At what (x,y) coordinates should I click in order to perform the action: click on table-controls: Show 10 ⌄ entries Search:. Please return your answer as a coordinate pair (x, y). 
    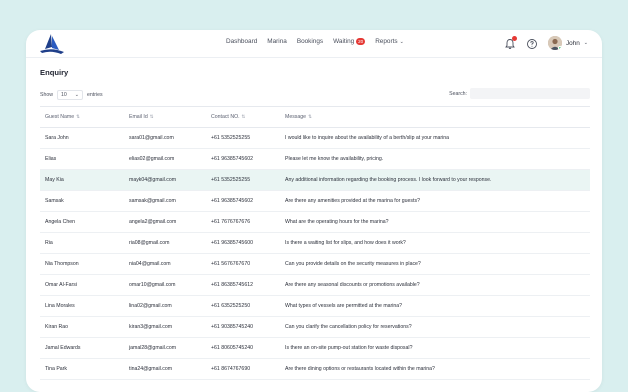
    Looking at the image, I should click on (315, 95).